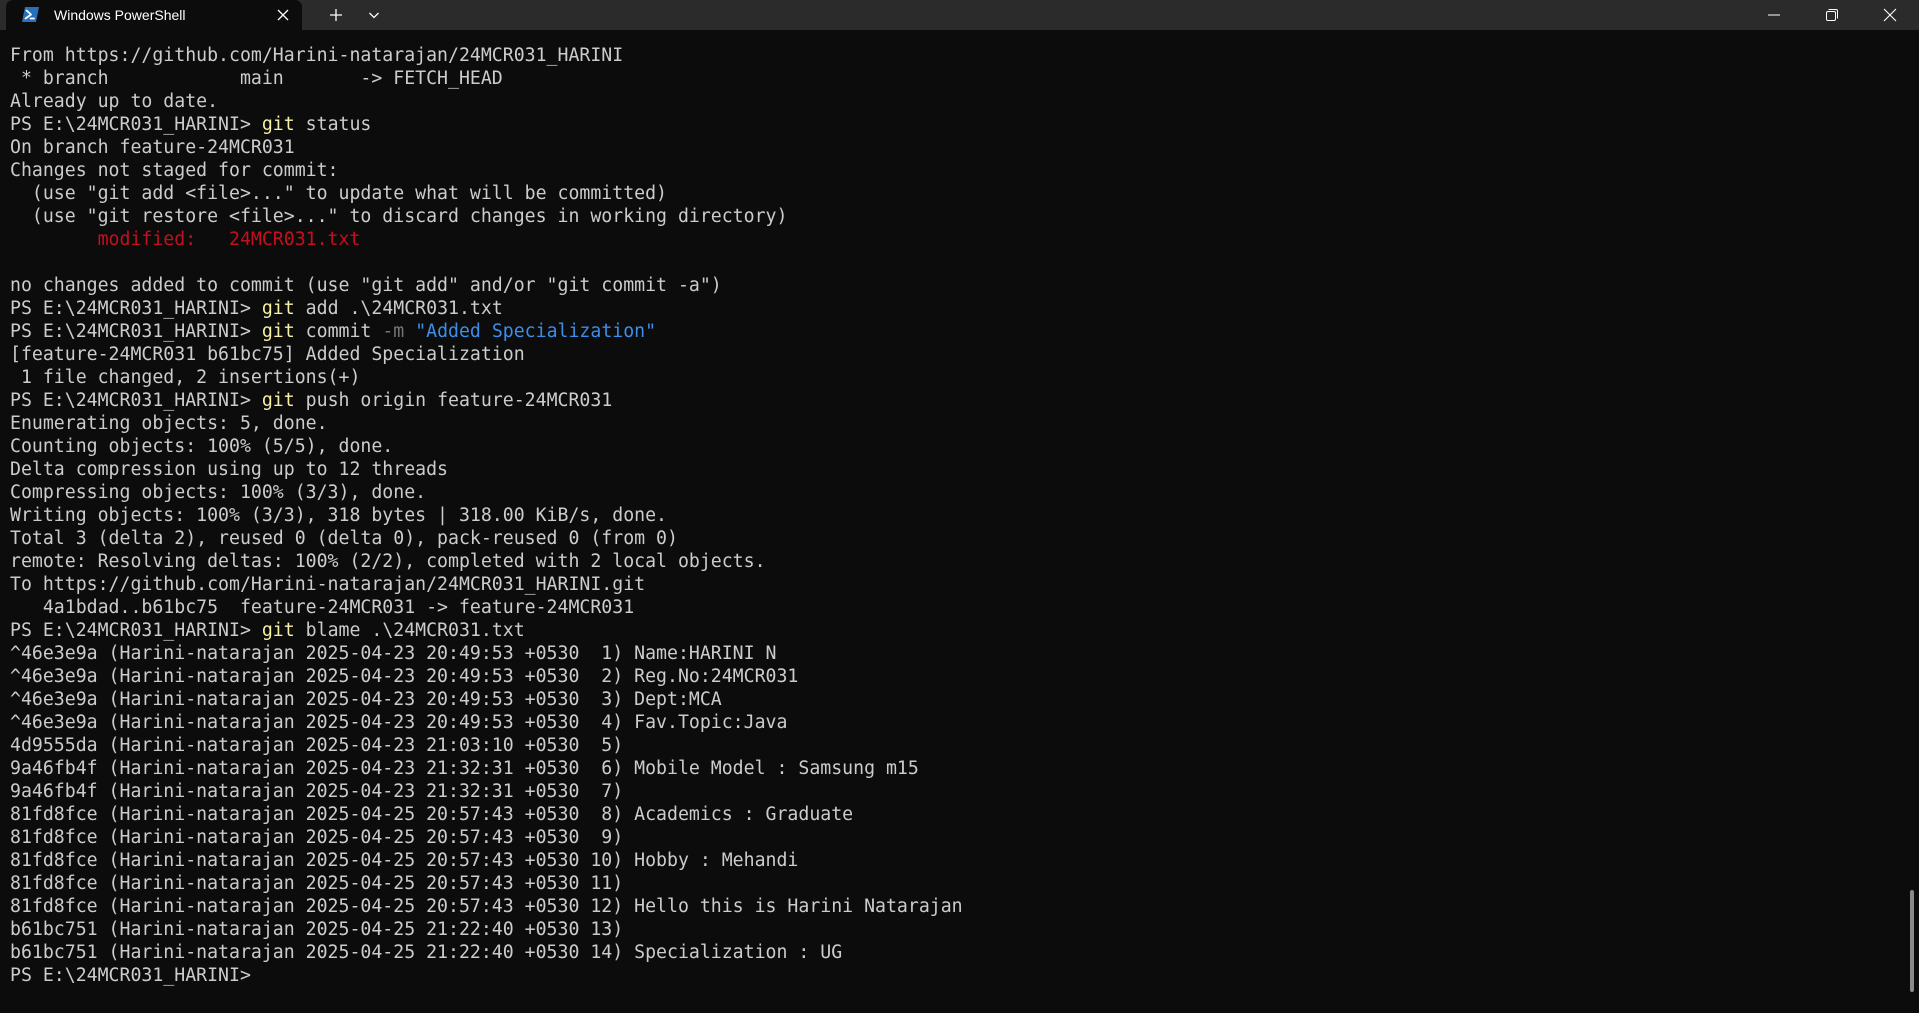  What do you see at coordinates (333, 124) in the screenshot?
I see `output-text: status` at bounding box center [333, 124].